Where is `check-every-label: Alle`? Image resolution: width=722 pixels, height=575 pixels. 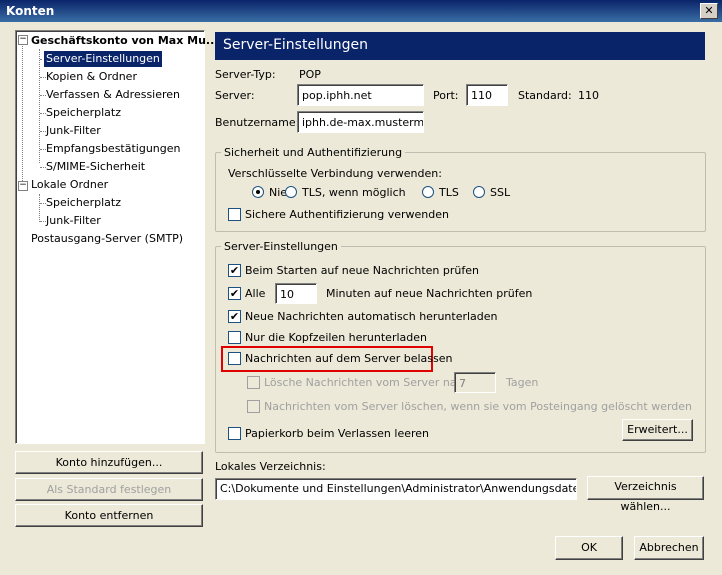
check-every-label: Alle is located at coordinates (255, 293).